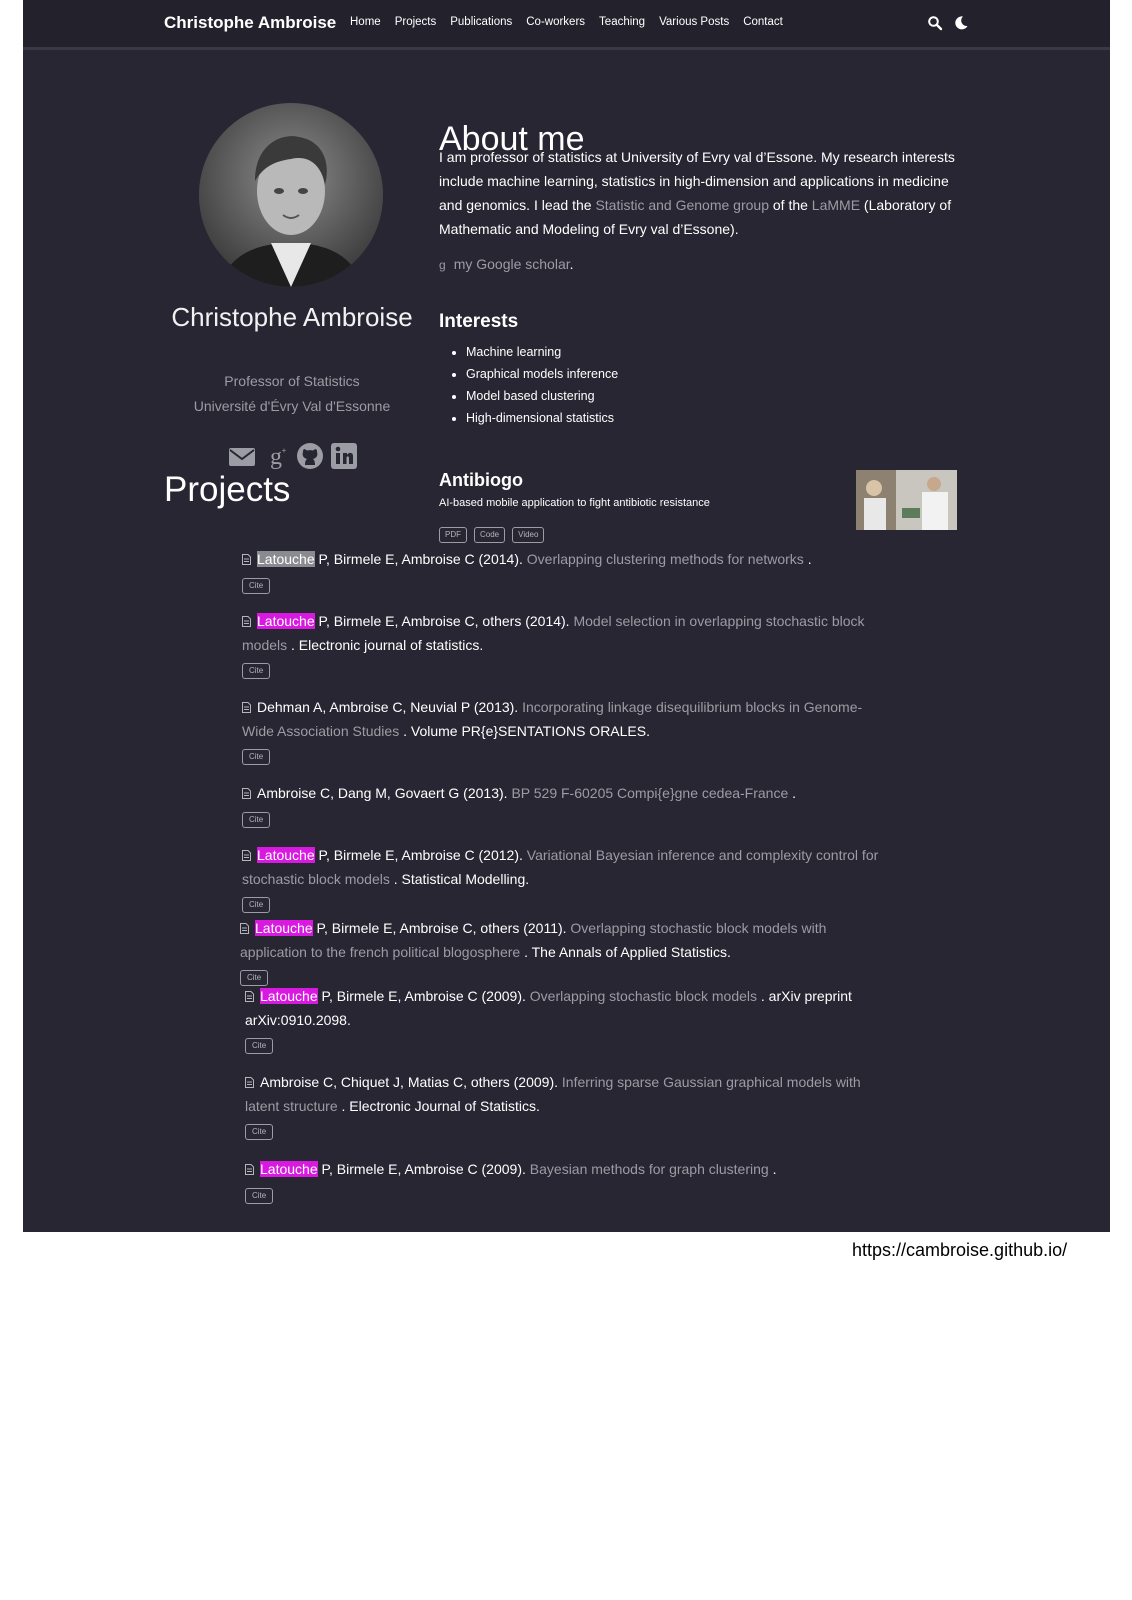 Image resolution: width=1132 pixels, height=1600 pixels. What do you see at coordinates (292, 381) in the screenshot?
I see `profile-role: Professor of Statistics` at bounding box center [292, 381].